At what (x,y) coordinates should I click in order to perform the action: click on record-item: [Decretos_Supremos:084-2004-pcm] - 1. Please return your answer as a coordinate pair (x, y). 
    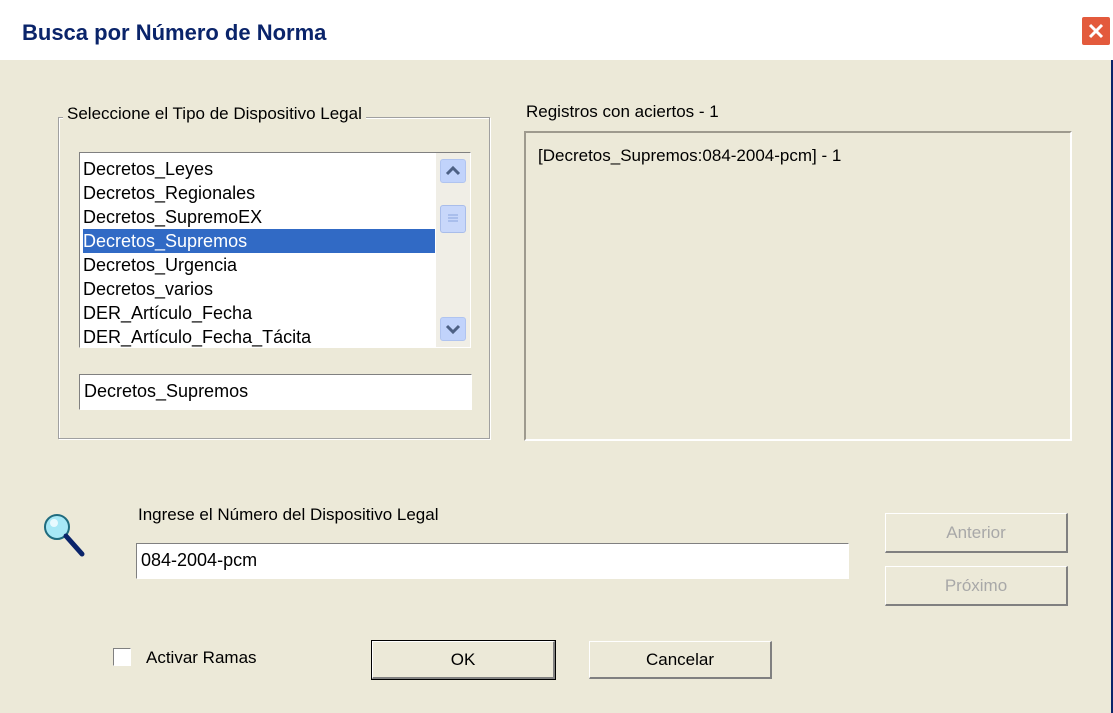
    Looking at the image, I should click on (689, 156).